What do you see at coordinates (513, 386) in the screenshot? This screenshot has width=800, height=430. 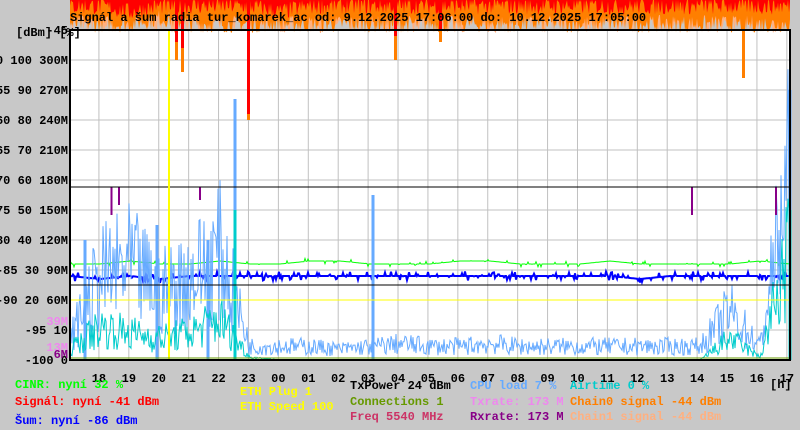 I see `legend-cpu: CPU load 7 %` at bounding box center [513, 386].